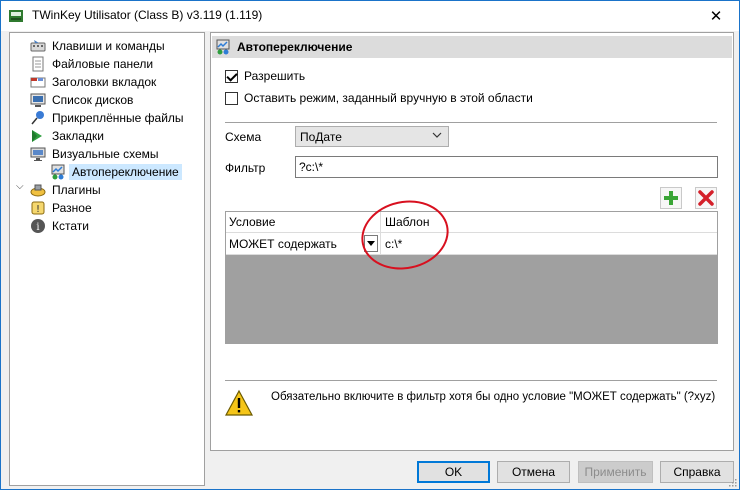  I want to click on misc-icon: !, so click(38, 208).